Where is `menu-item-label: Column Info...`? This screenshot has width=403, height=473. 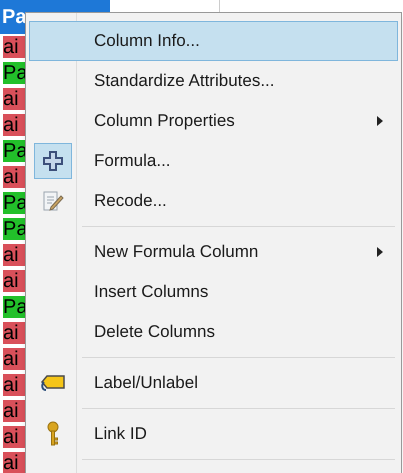
menu-item-label: Column Info... is located at coordinates (147, 41).